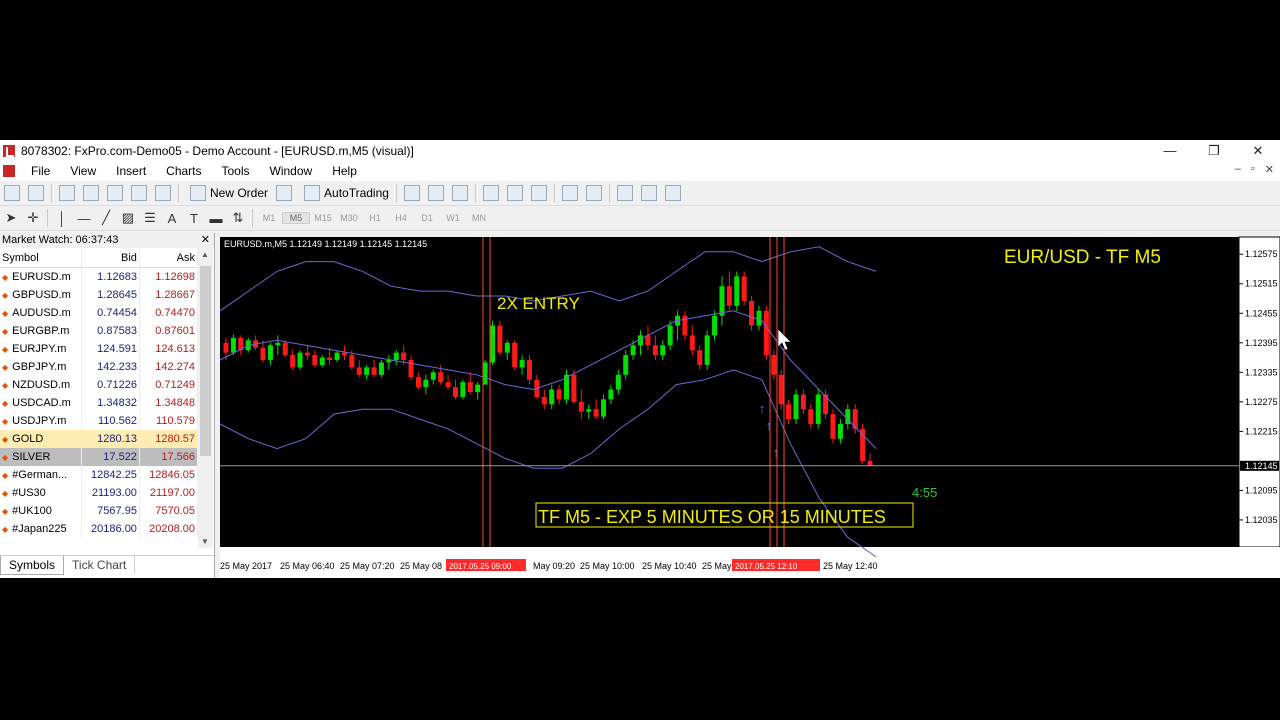 Image resolution: width=1280 pixels, height=720 pixels. I want to click on menu-tools: Tools, so click(236, 171).